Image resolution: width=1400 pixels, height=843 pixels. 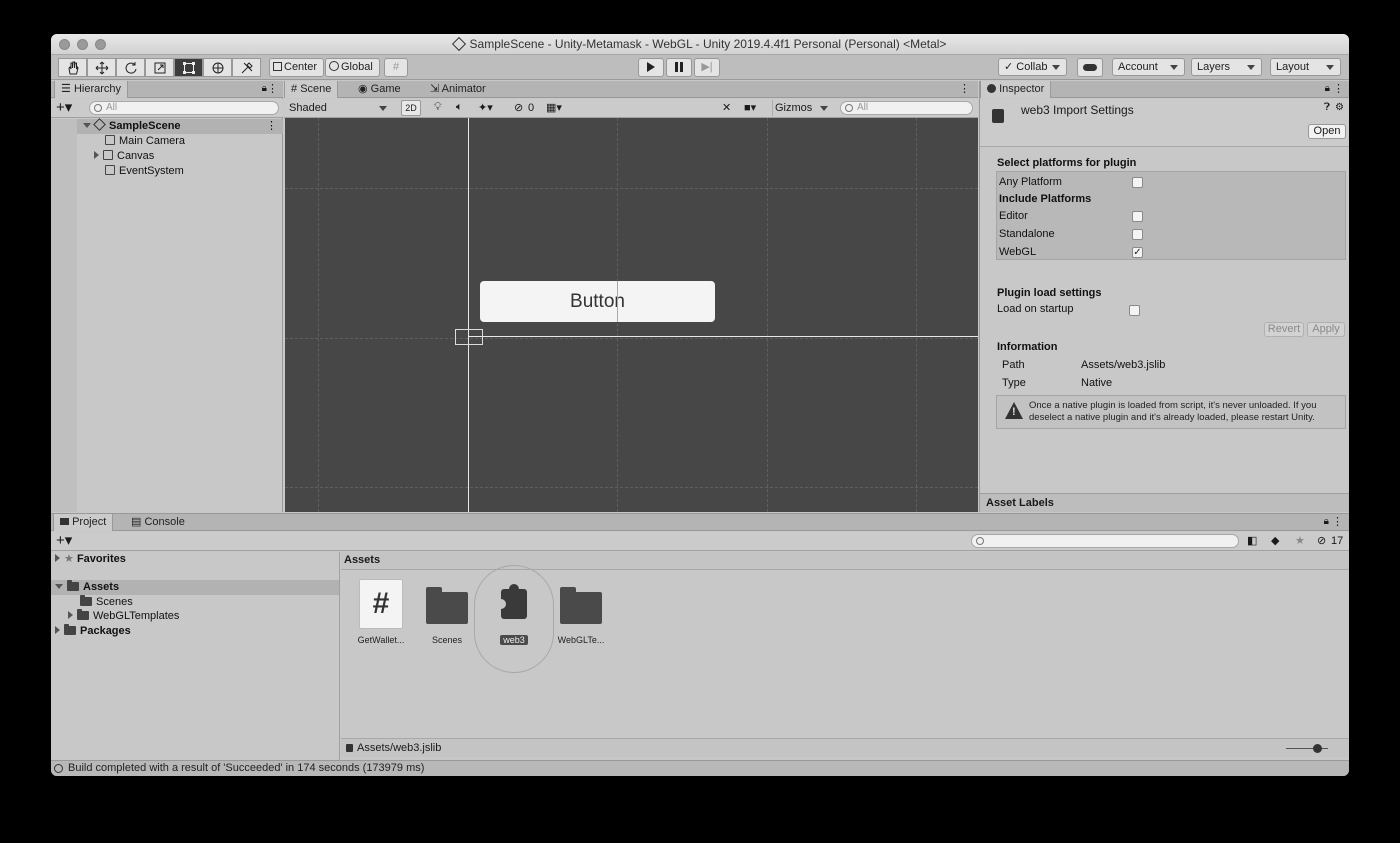 What do you see at coordinates (514, 612) in the screenshot?
I see `asset-web3-plugin: web3` at bounding box center [514, 612].